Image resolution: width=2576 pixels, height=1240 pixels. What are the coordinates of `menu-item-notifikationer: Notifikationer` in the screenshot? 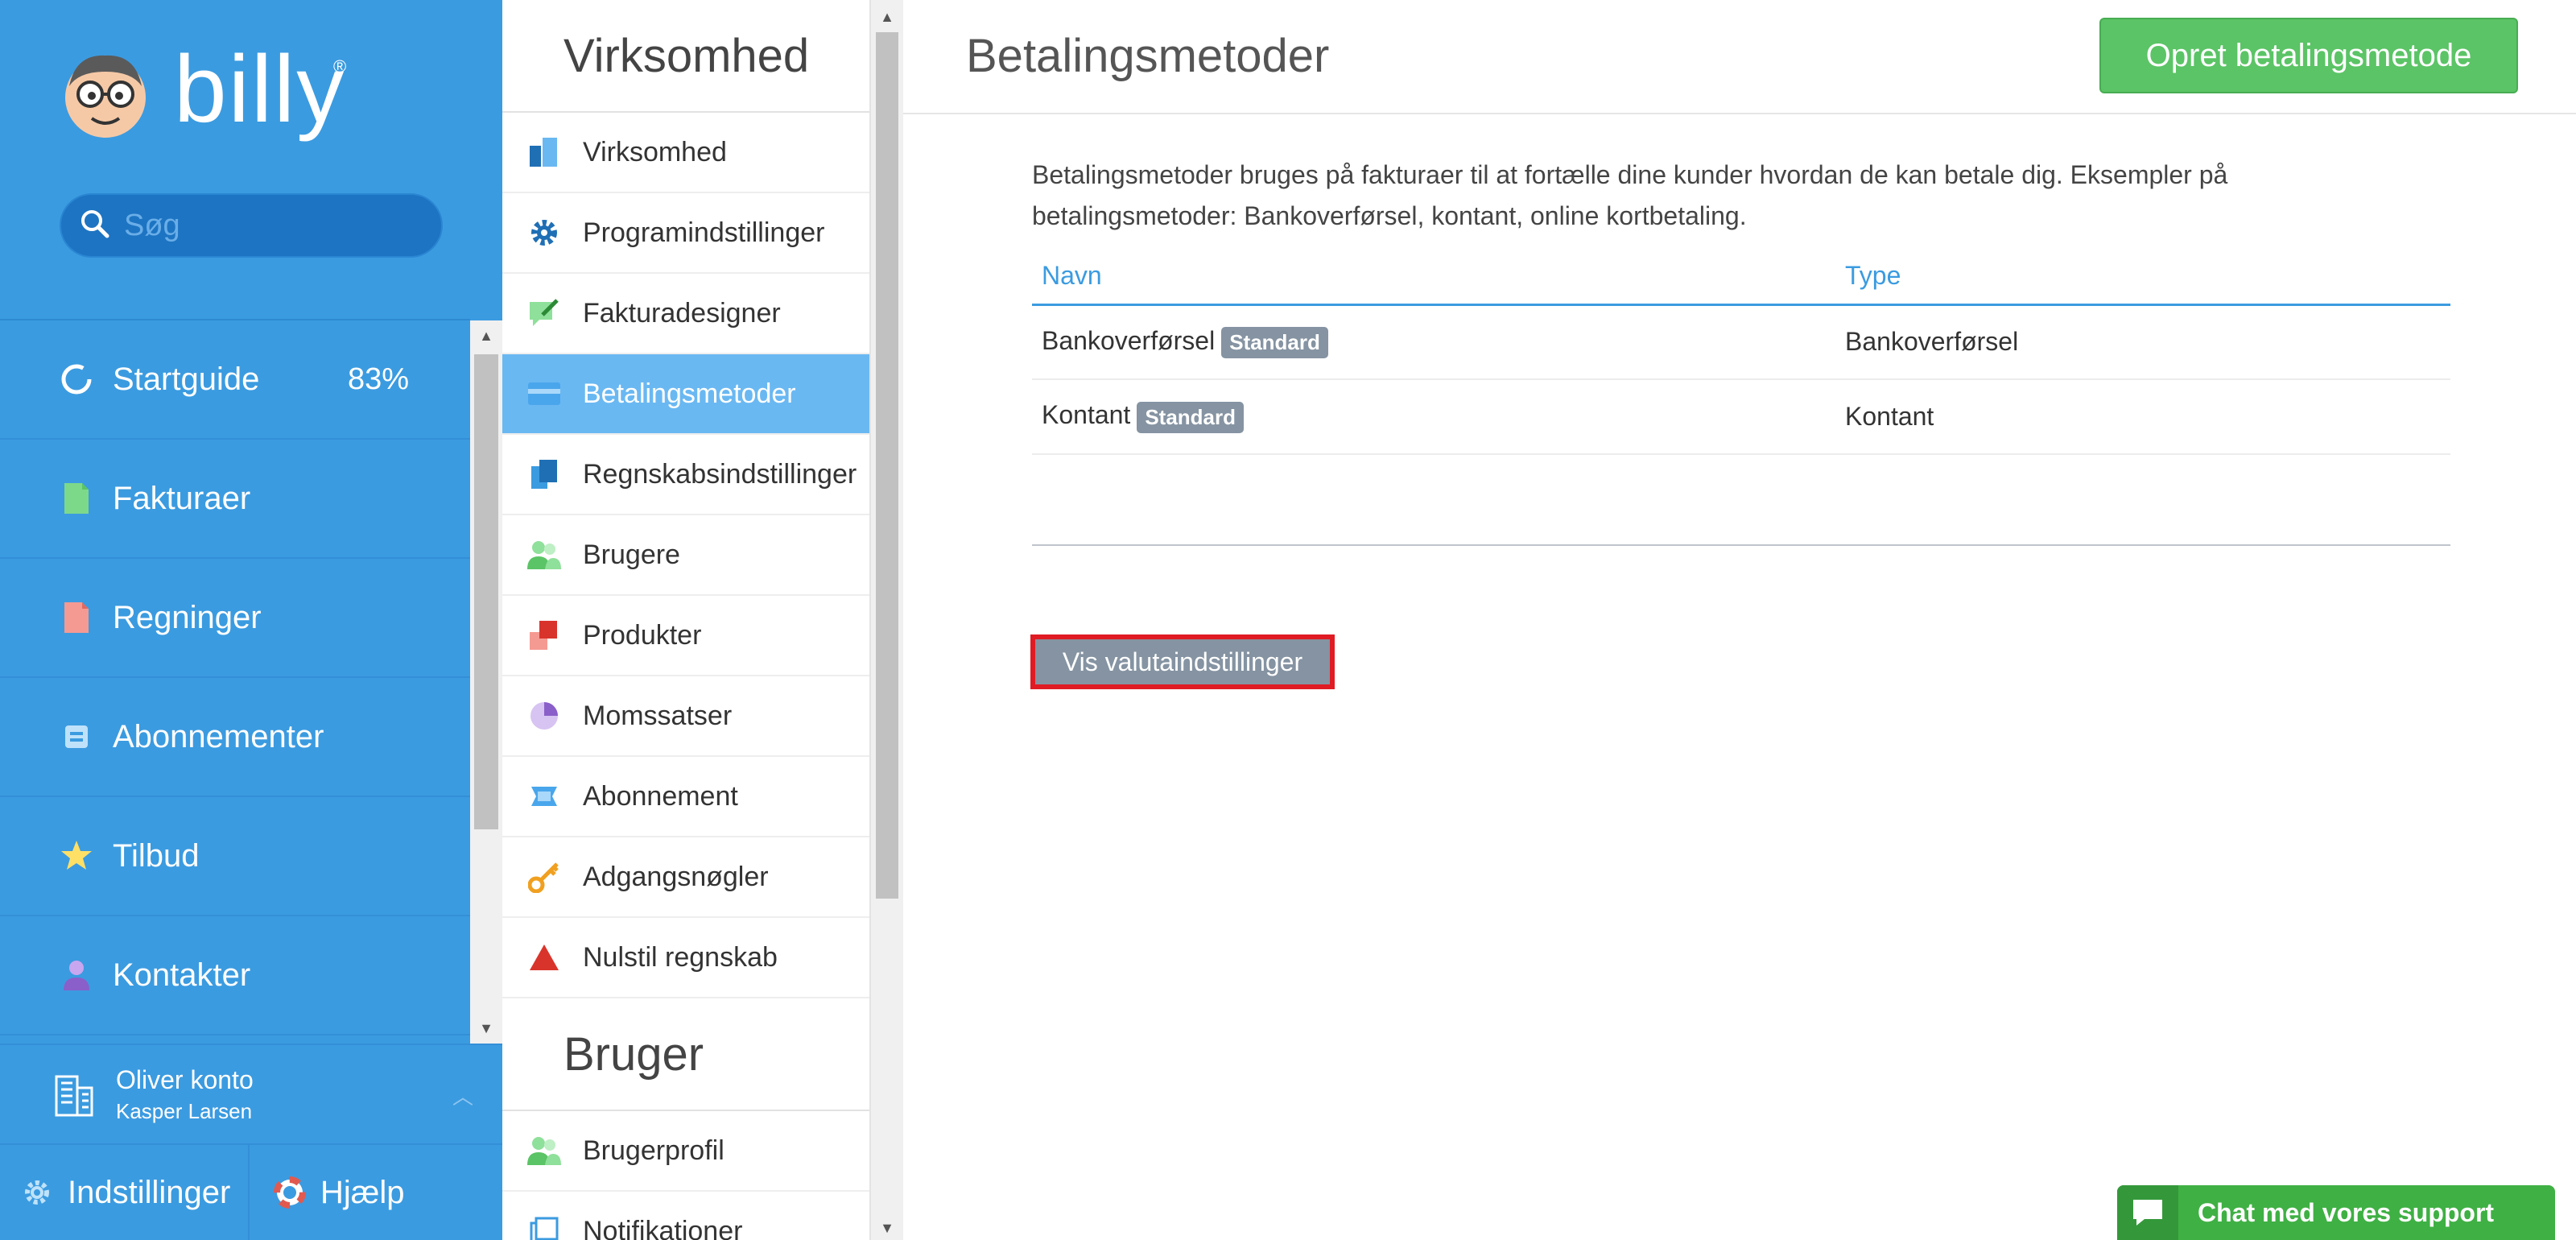 It's located at (685, 1216).